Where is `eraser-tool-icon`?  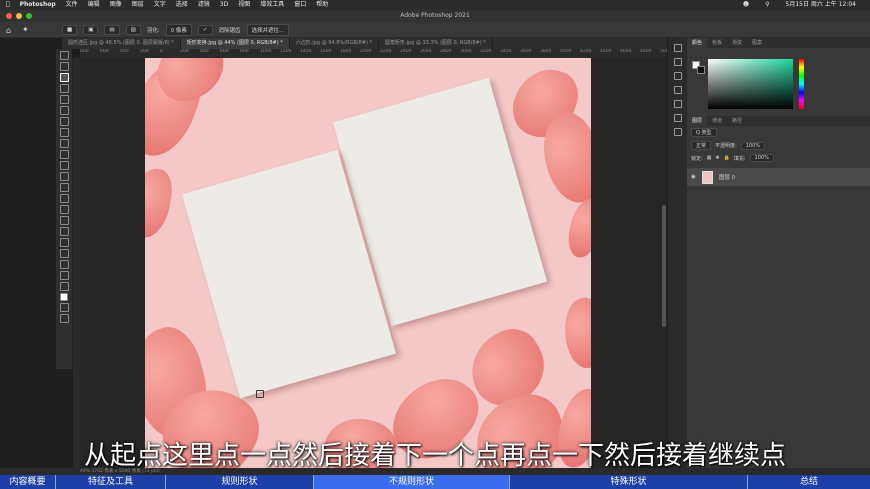 eraser-tool-icon is located at coordinates (64, 176).